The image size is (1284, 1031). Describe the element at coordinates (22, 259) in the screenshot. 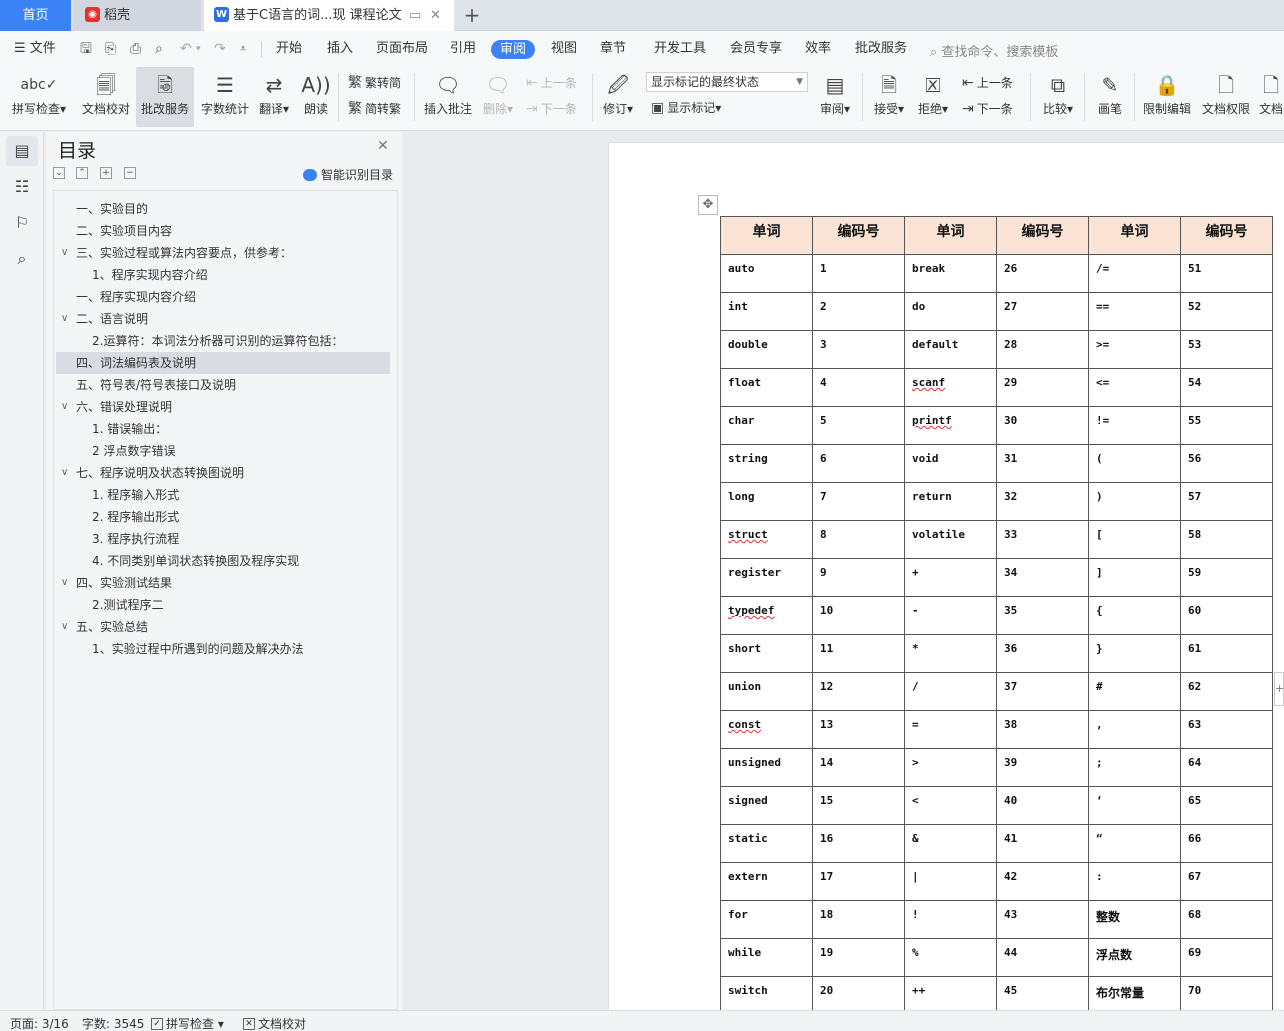

I see `search-icon: ⌕` at that location.